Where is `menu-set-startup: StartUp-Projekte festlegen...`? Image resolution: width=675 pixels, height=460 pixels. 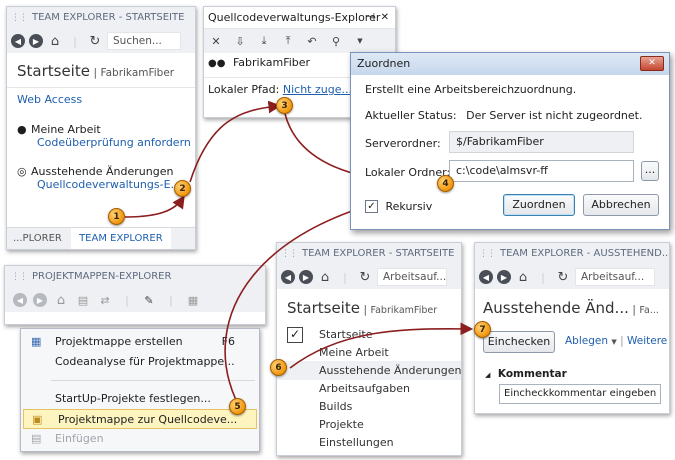
menu-set-startup: StartUp-Projekte festlegen... is located at coordinates (140, 399).